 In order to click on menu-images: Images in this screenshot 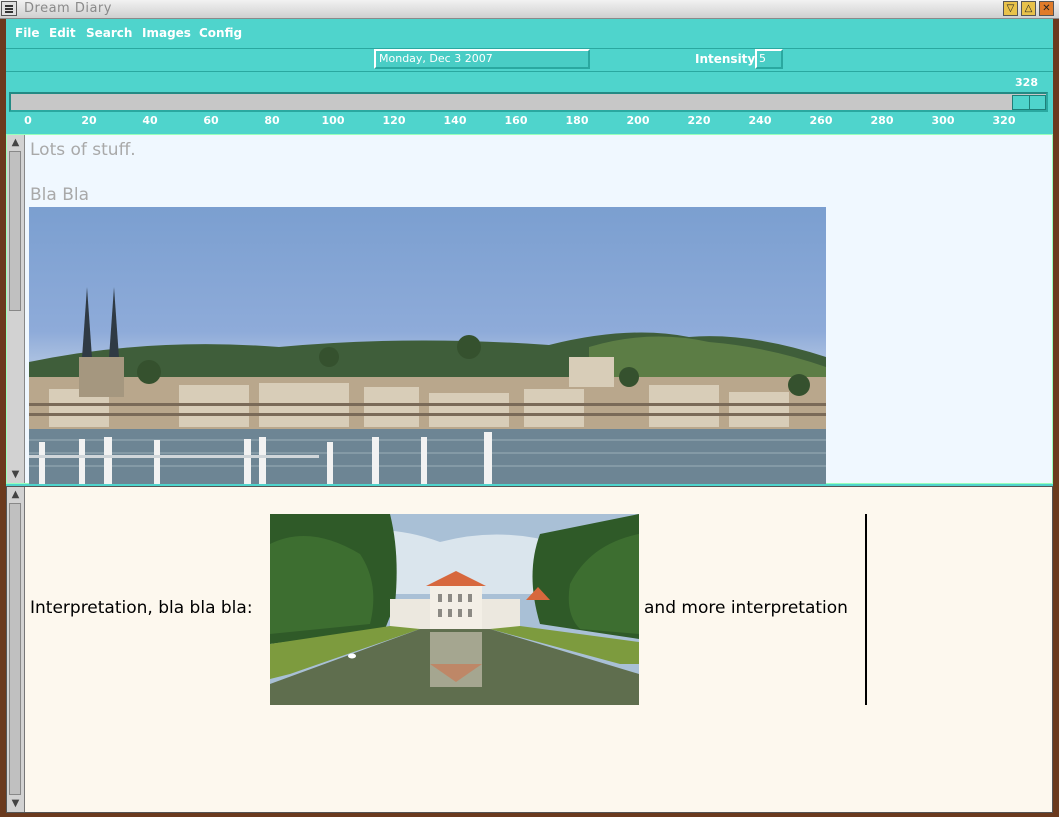, I will do `click(166, 33)`.